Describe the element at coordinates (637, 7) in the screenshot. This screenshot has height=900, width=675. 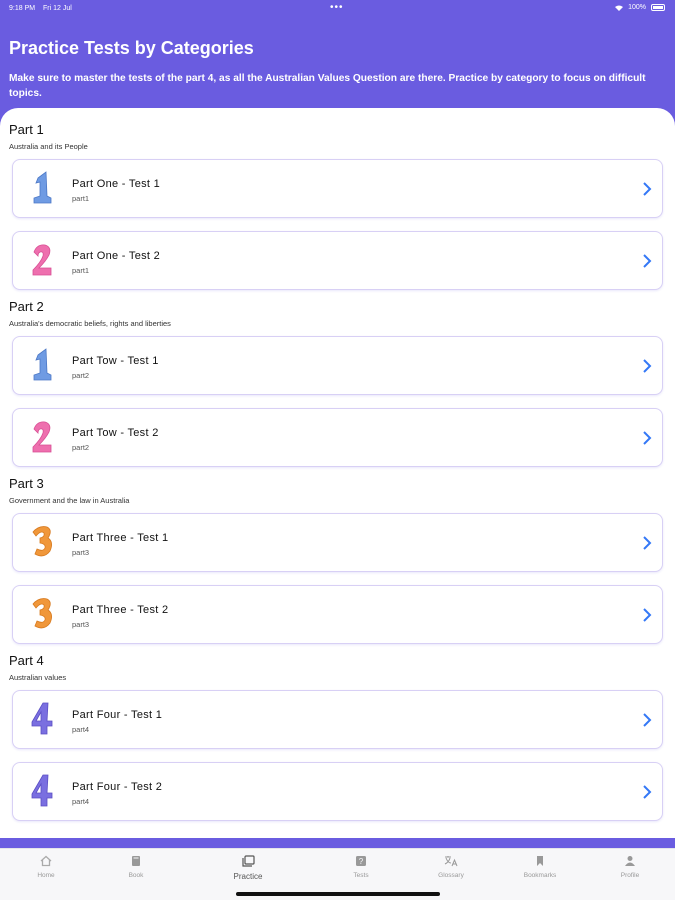
I see `battery-percent: 100%` at that location.